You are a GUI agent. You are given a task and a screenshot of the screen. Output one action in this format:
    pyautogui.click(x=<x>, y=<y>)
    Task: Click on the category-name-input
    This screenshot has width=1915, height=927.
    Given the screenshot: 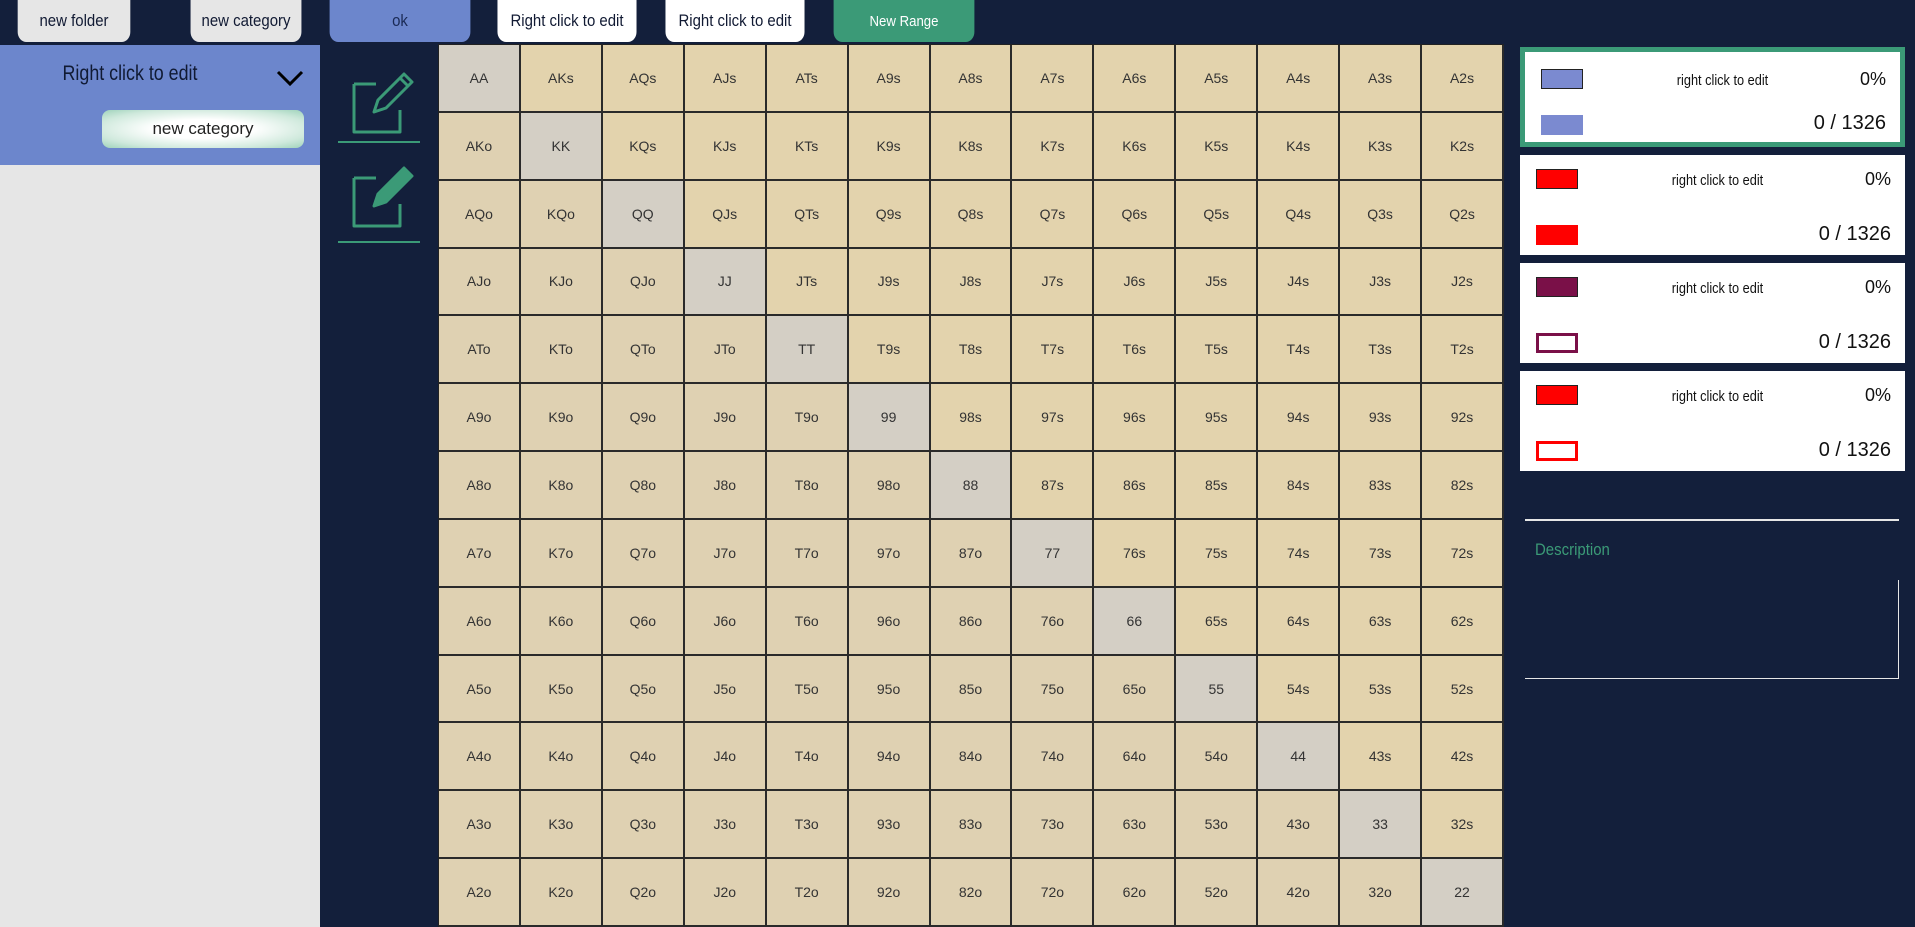 What is the action you would take?
    pyautogui.click(x=203, y=129)
    